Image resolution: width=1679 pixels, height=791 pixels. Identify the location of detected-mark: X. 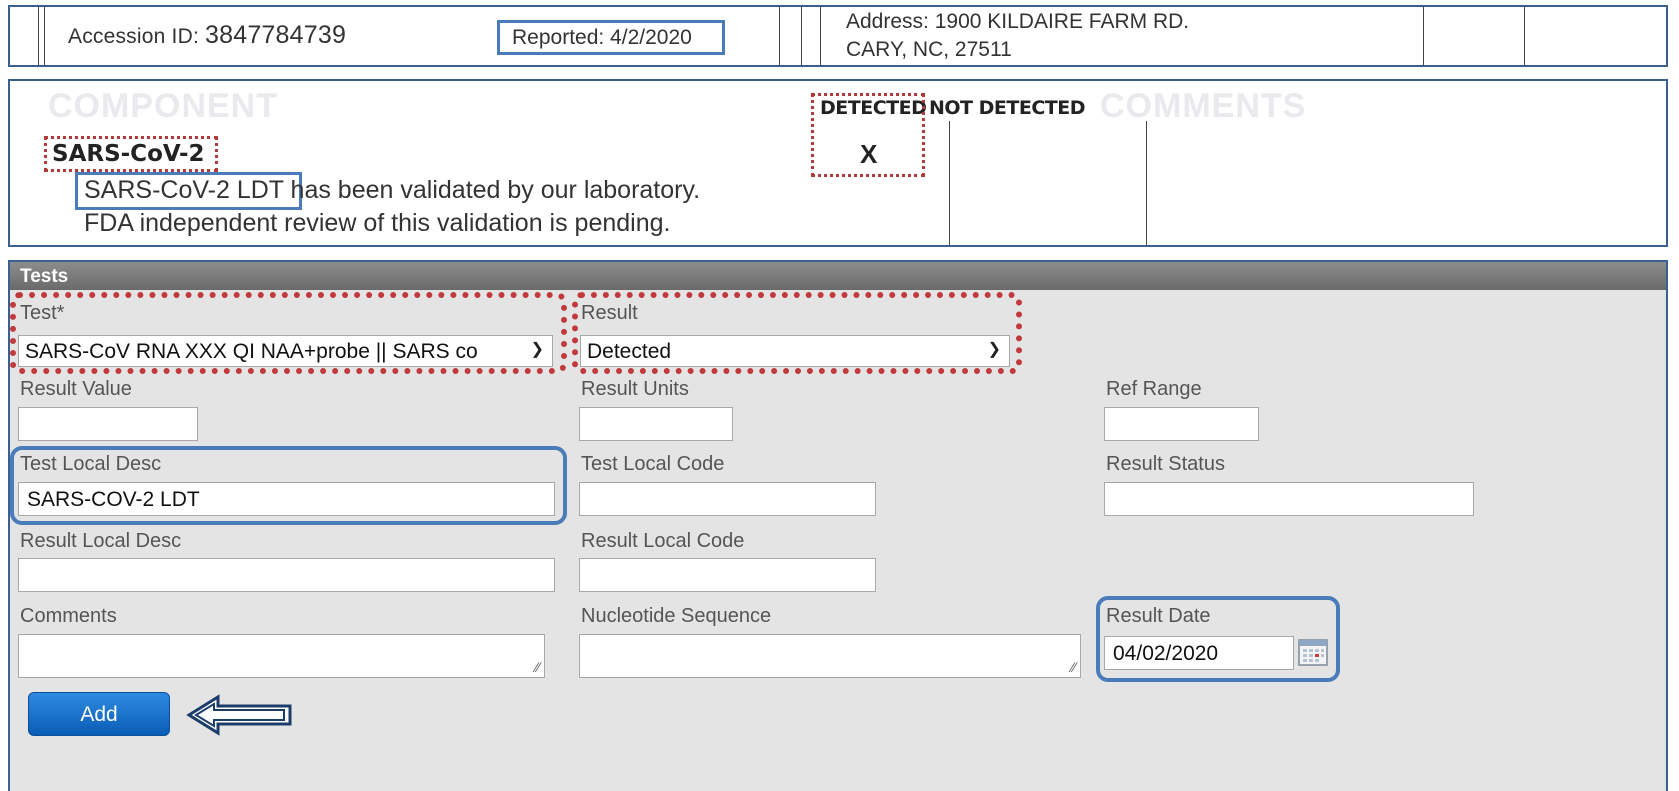
(869, 154).